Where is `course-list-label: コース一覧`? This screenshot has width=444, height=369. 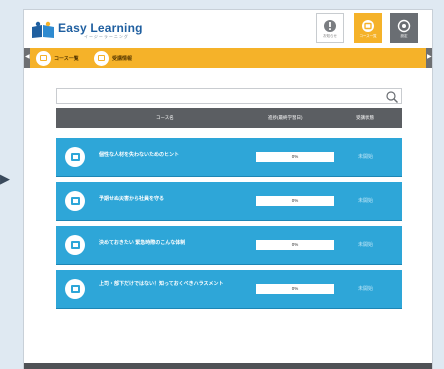 course-list-label: コース一覧 is located at coordinates (368, 35).